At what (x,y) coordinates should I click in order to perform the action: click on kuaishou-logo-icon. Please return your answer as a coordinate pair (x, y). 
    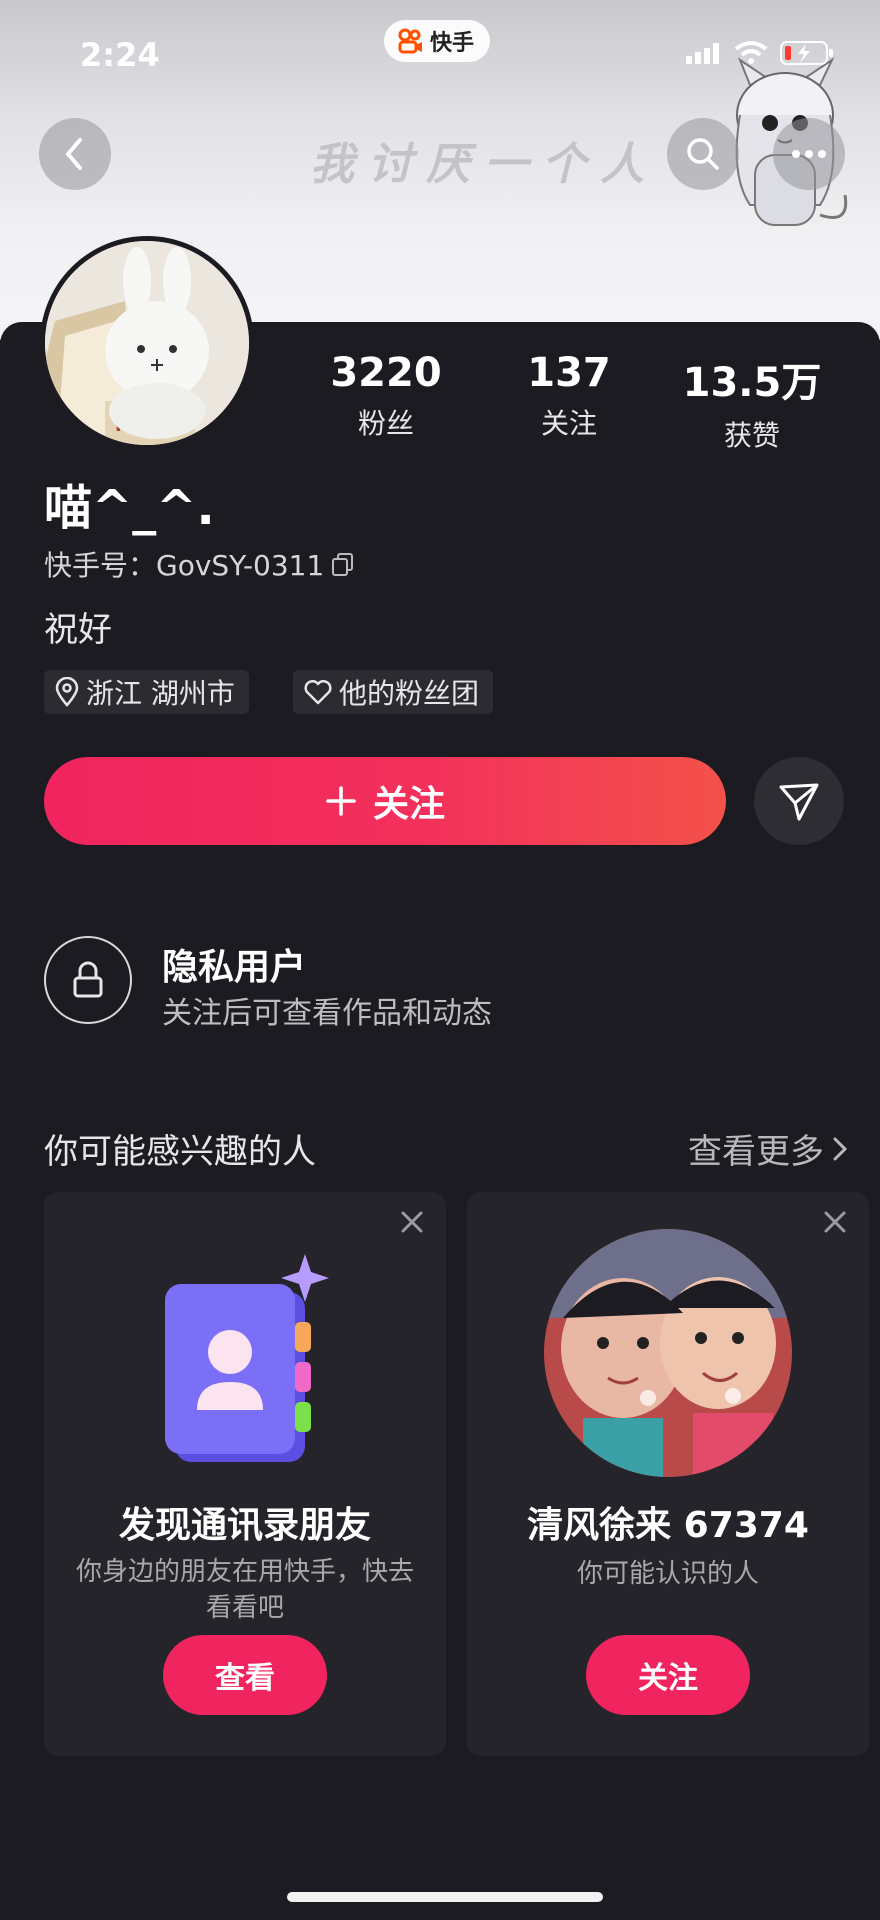
    Looking at the image, I should click on (410, 41).